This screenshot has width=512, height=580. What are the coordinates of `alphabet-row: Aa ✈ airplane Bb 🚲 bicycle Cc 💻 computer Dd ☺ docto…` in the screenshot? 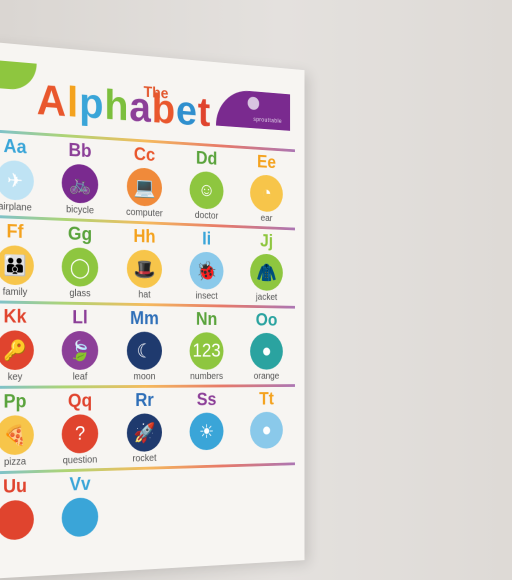 It's located at (147, 178).